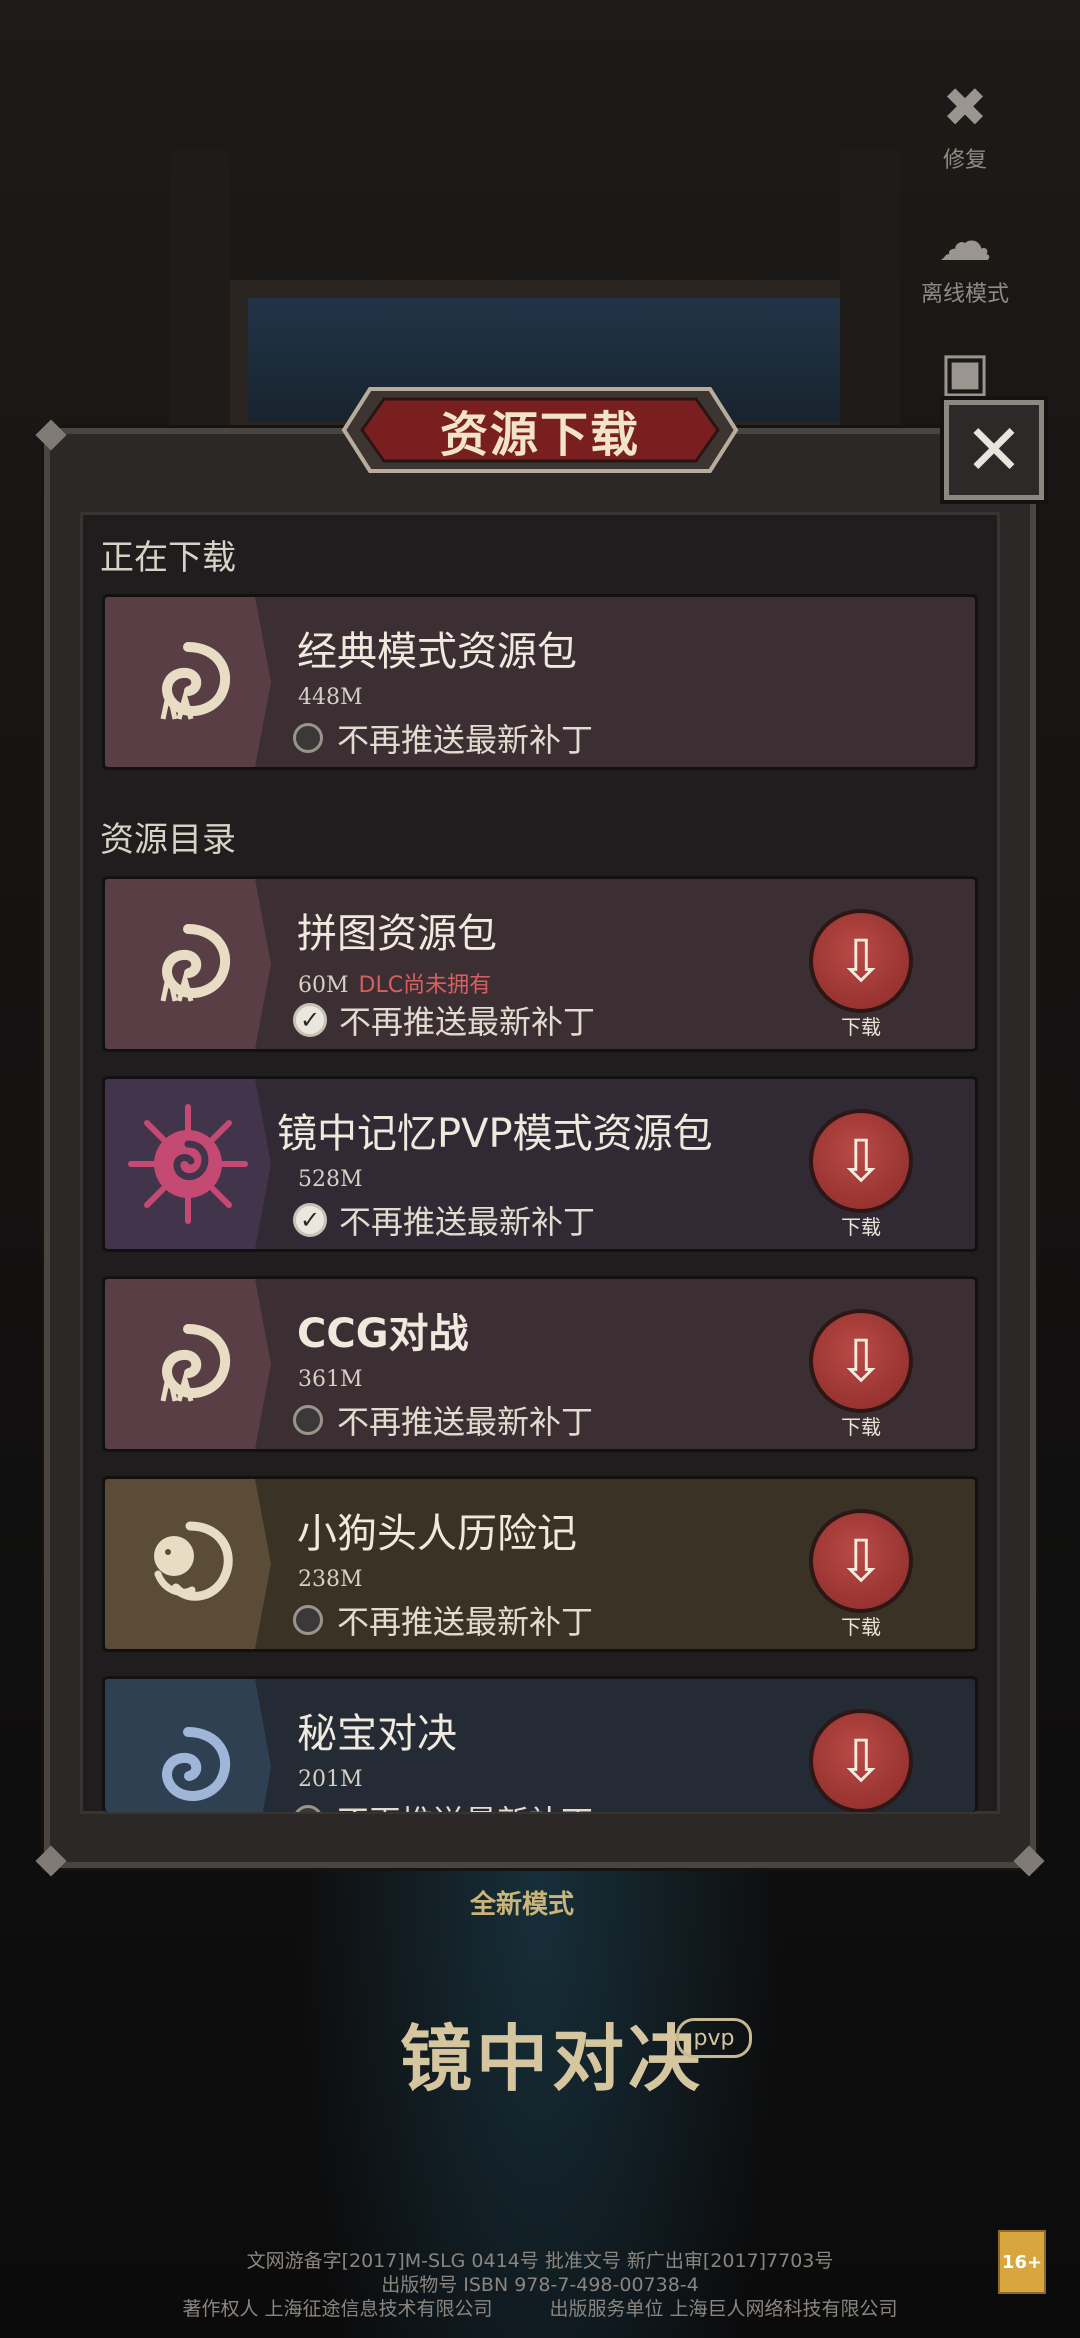 The height and width of the screenshot is (2338, 1080). What do you see at coordinates (540, 1364) in the screenshot?
I see `resource-card-ccg: CCG对战 361M 不再推送最新补丁 ⇩ 下载` at bounding box center [540, 1364].